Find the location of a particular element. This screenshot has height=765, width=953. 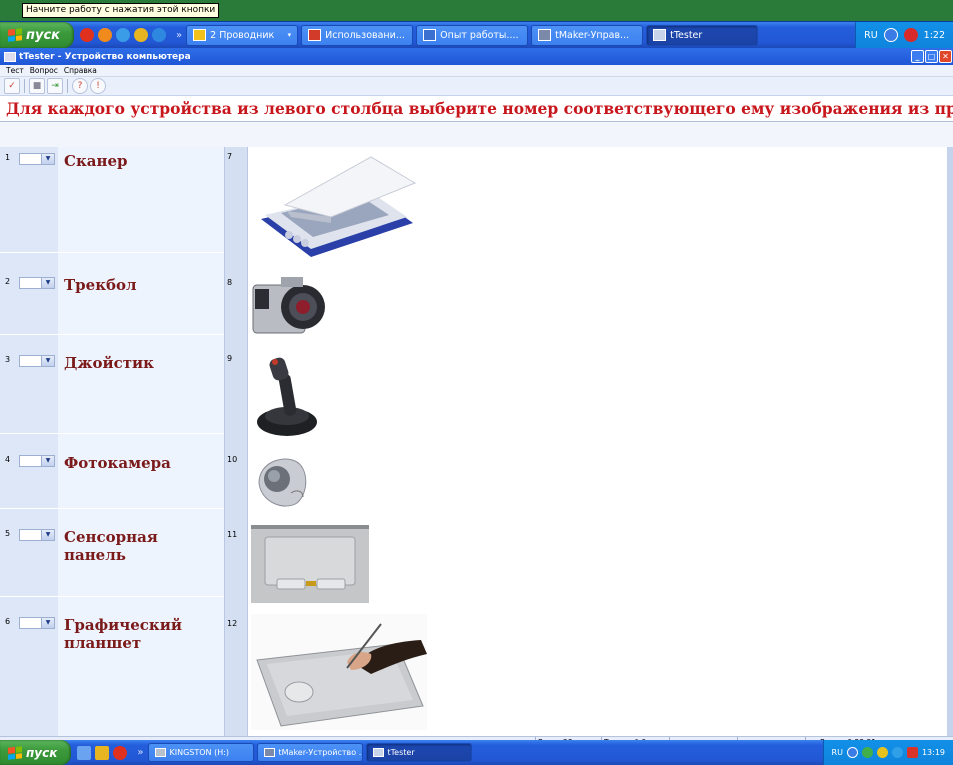

device-number: 1 is located at coordinates (8, 157).